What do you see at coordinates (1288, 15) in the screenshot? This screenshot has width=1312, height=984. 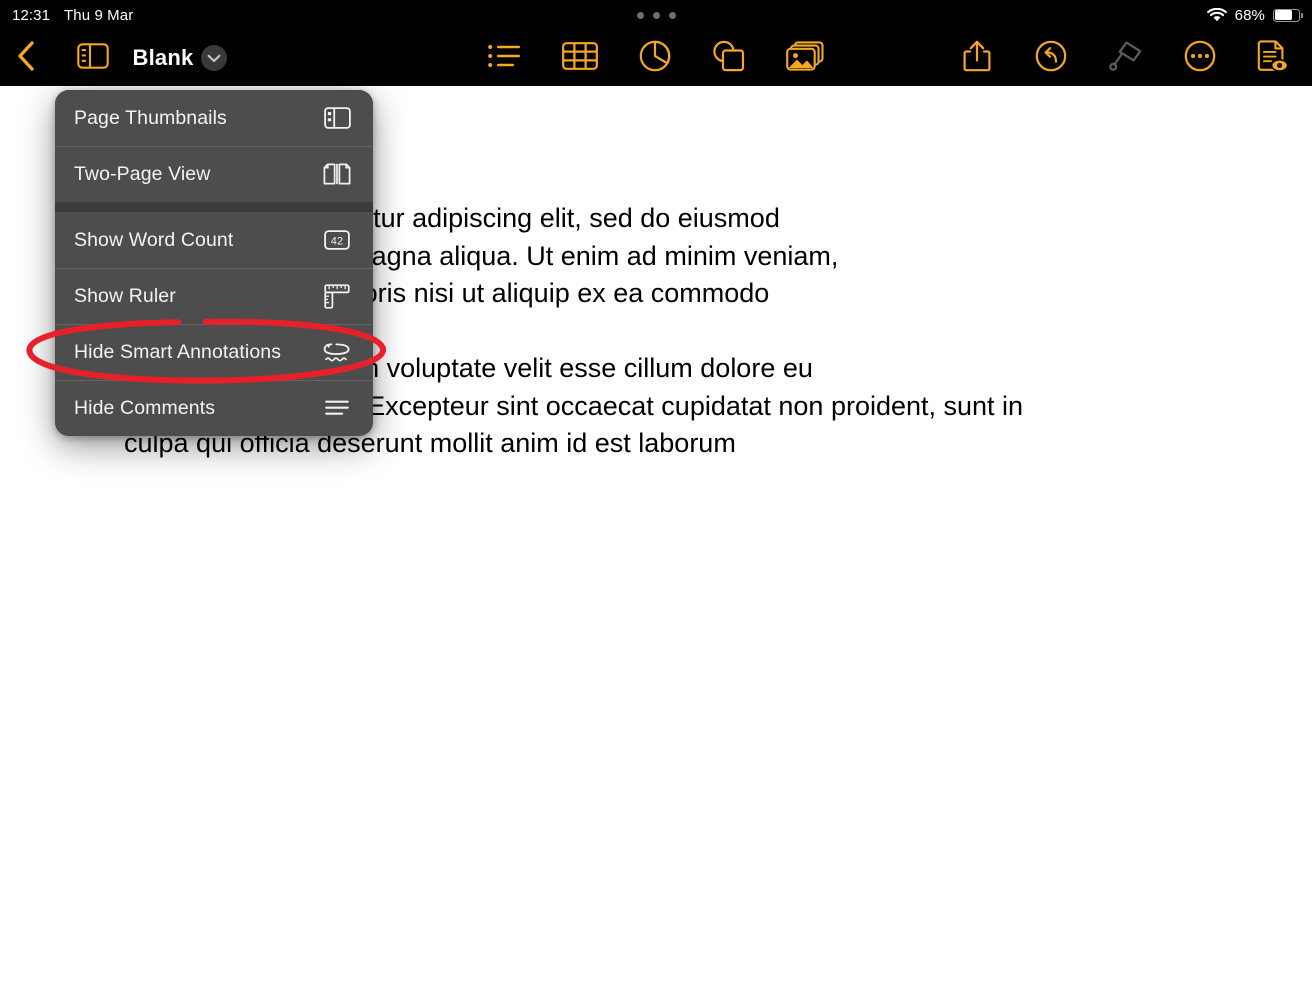 I see `battery-icon` at bounding box center [1288, 15].